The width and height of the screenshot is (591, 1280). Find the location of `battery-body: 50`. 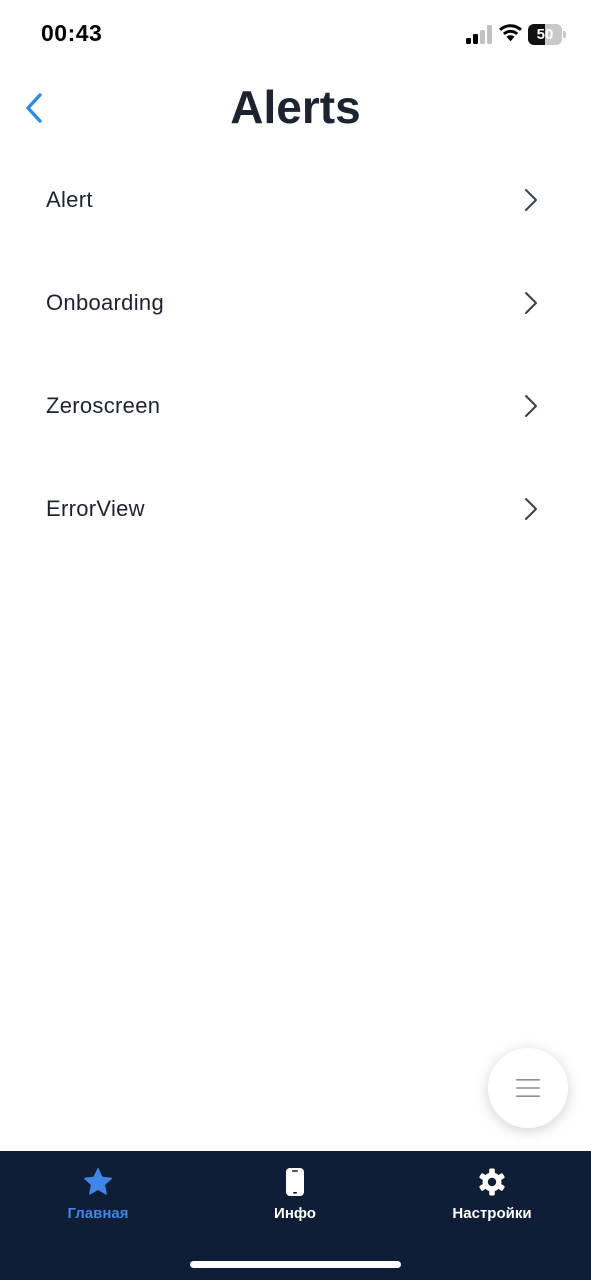

battery-body: 50 is located at coordinates (545, 34).